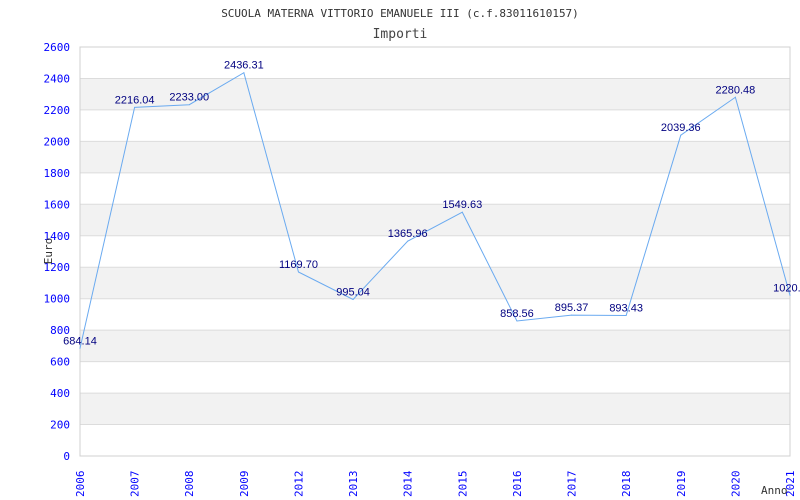 This screenshot has height=500, width=800. Describe the element at coordinates (244, 484) in the screenshot. I see `x-tick-label: 2009` at that location.